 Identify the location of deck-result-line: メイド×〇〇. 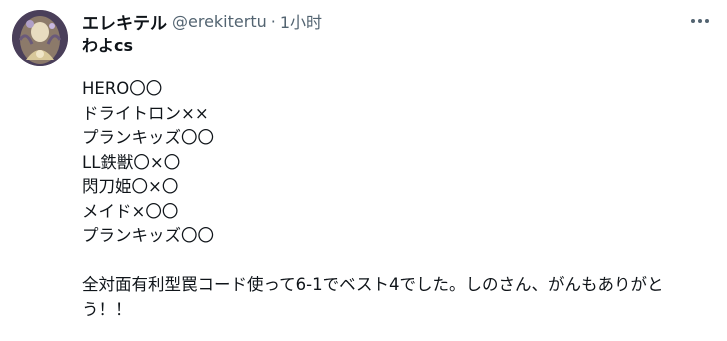
(130, 211).